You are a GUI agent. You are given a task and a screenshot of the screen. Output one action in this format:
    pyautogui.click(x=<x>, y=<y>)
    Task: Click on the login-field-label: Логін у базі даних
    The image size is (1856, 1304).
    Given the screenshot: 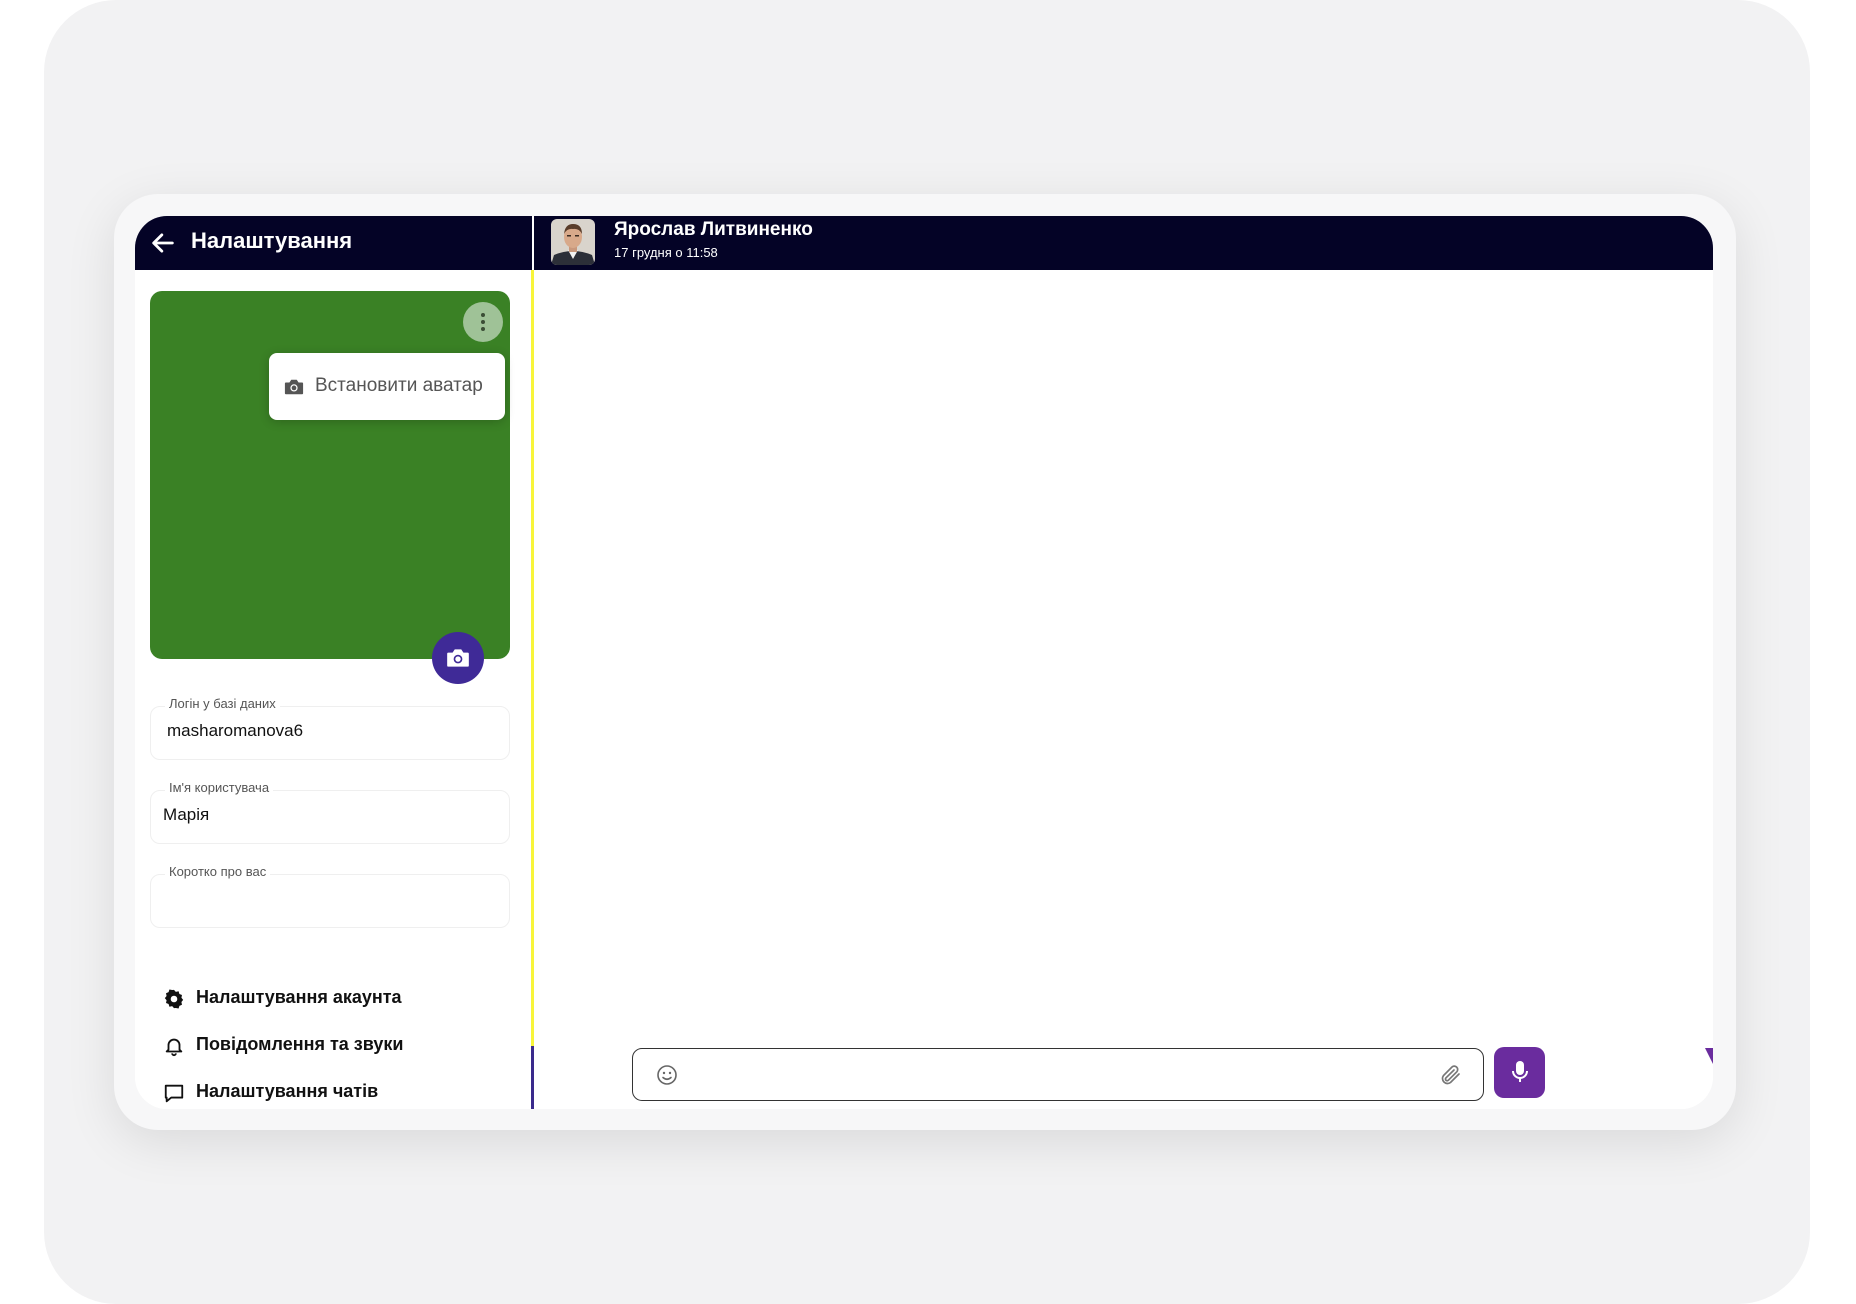 What is the action you would take?
    pyautogui.click(x=222, y=703)
    